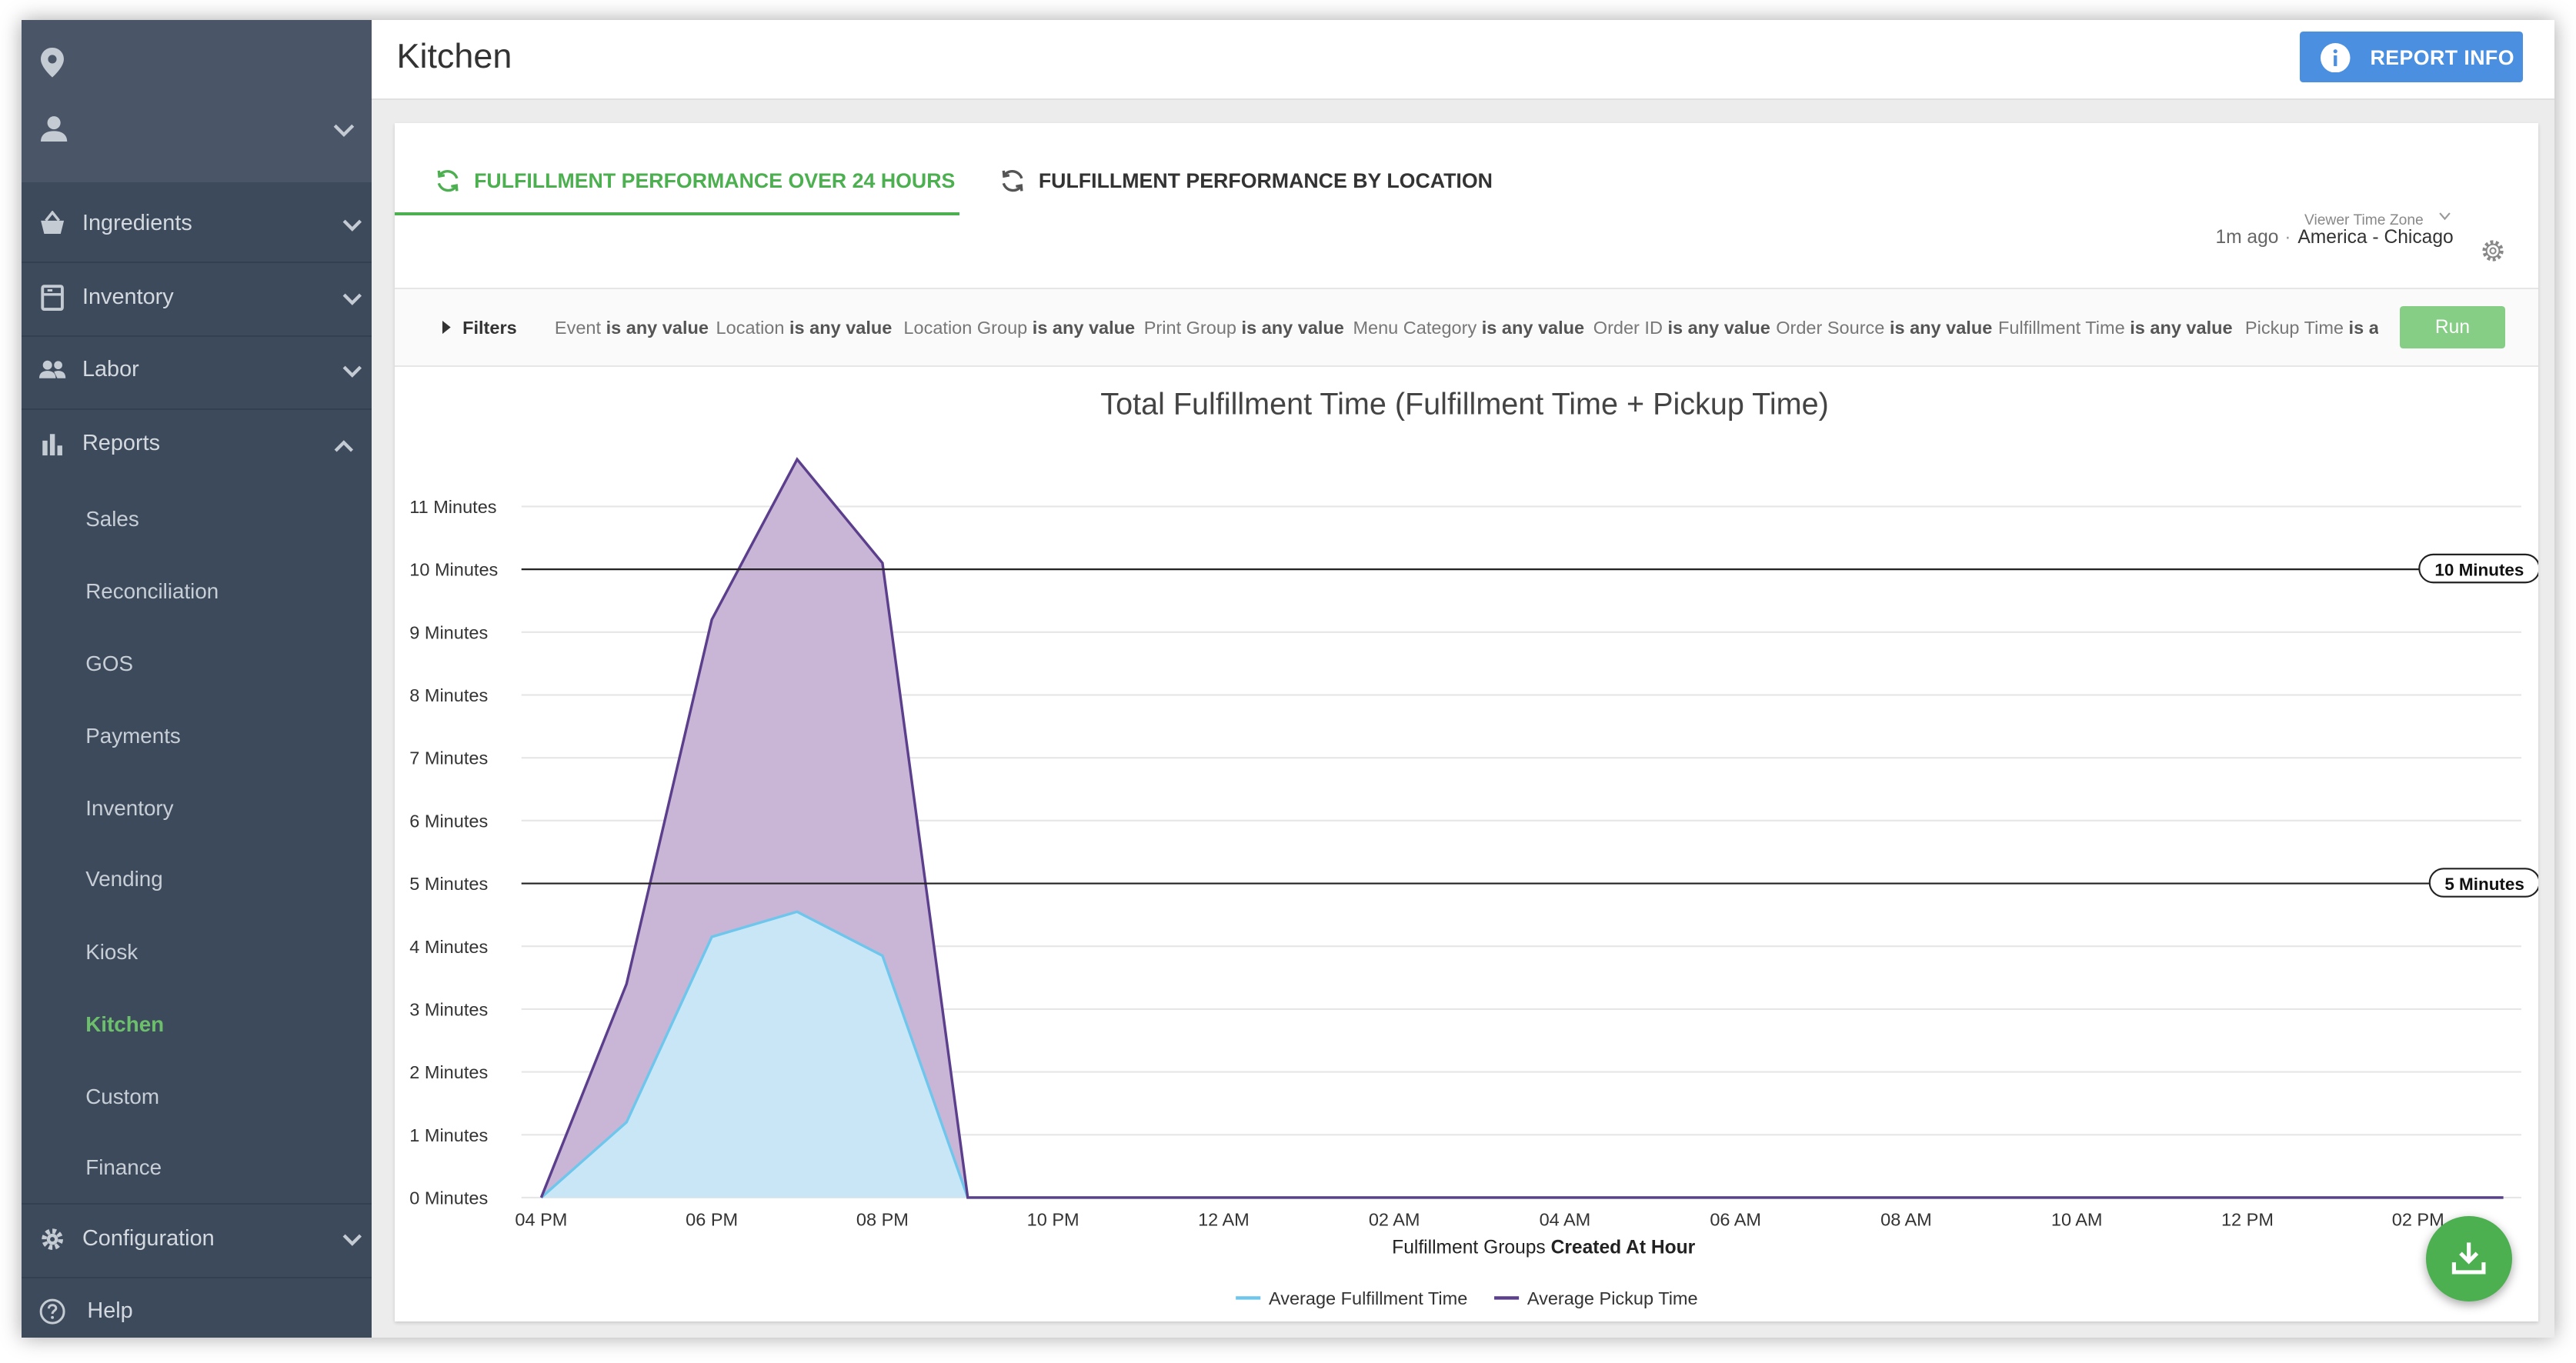 Image resolution: width=2576 pixels, height=1363 pixels. I want to click on y-tick-label: 6 Minutes, so click(450, 821).